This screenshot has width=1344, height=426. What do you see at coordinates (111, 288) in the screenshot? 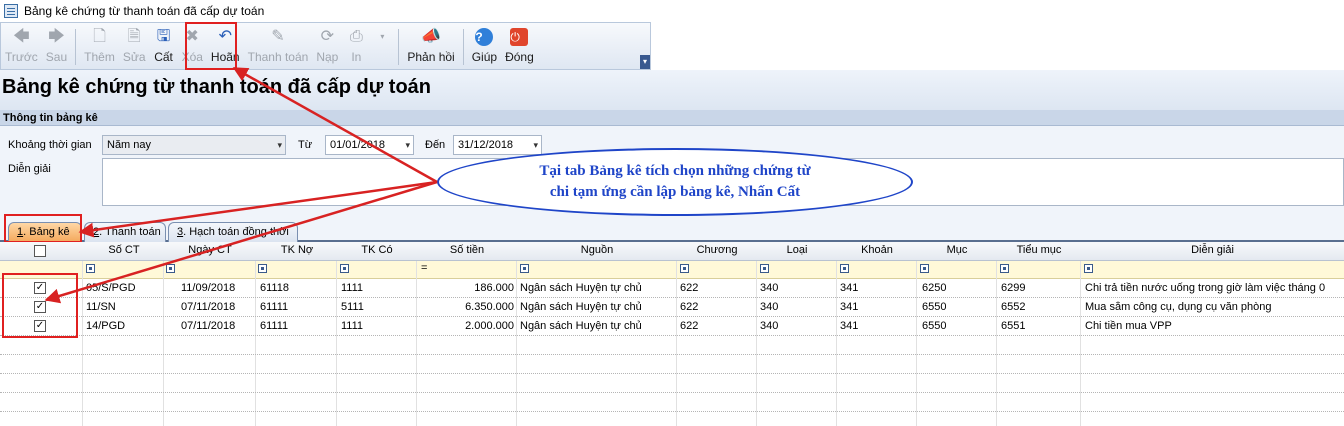
I see `cell-so-ct: 05/S/PGD` at bounding box center [111, 288].